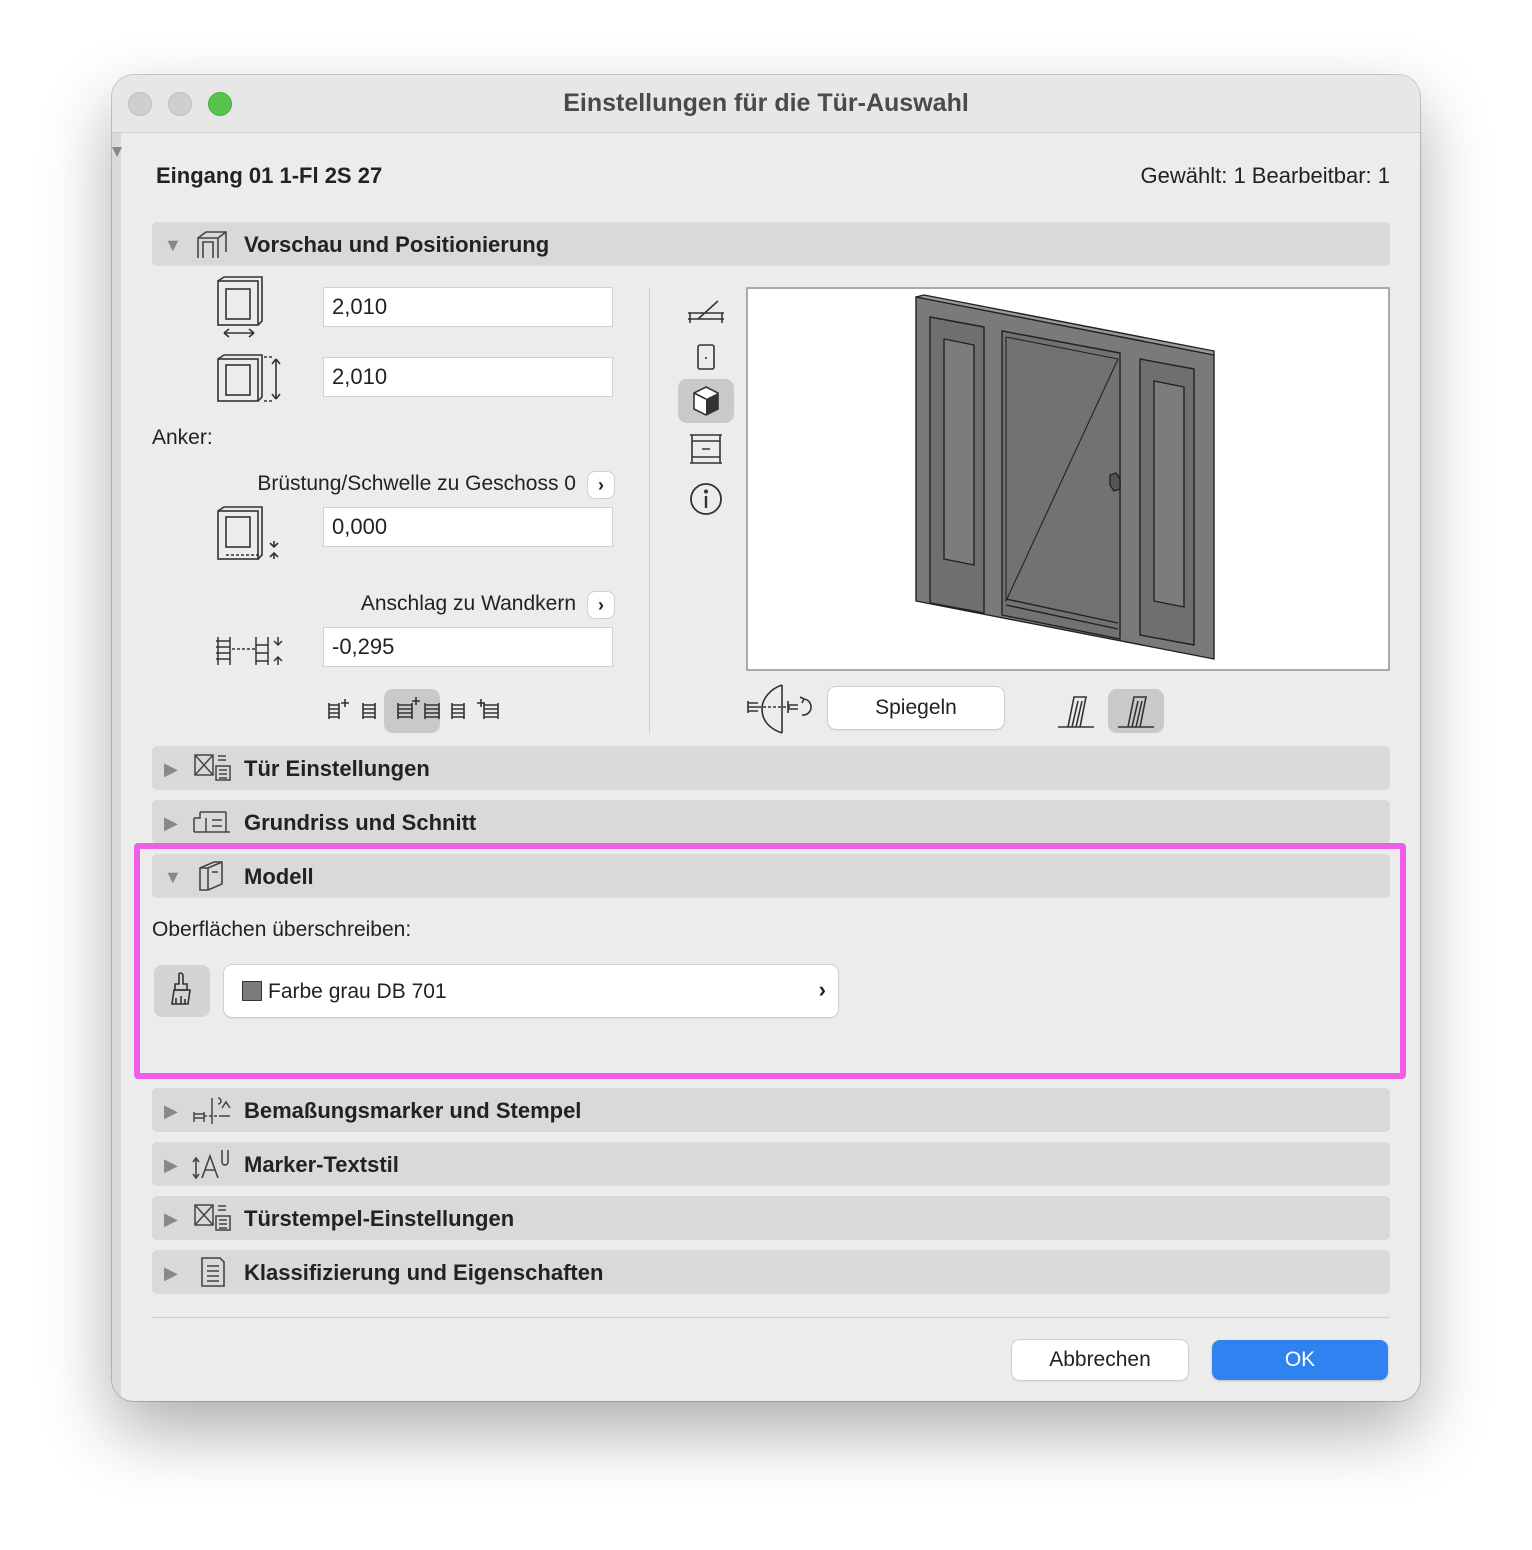  I want to click on reveal-depth-icon, so click(250, 651).